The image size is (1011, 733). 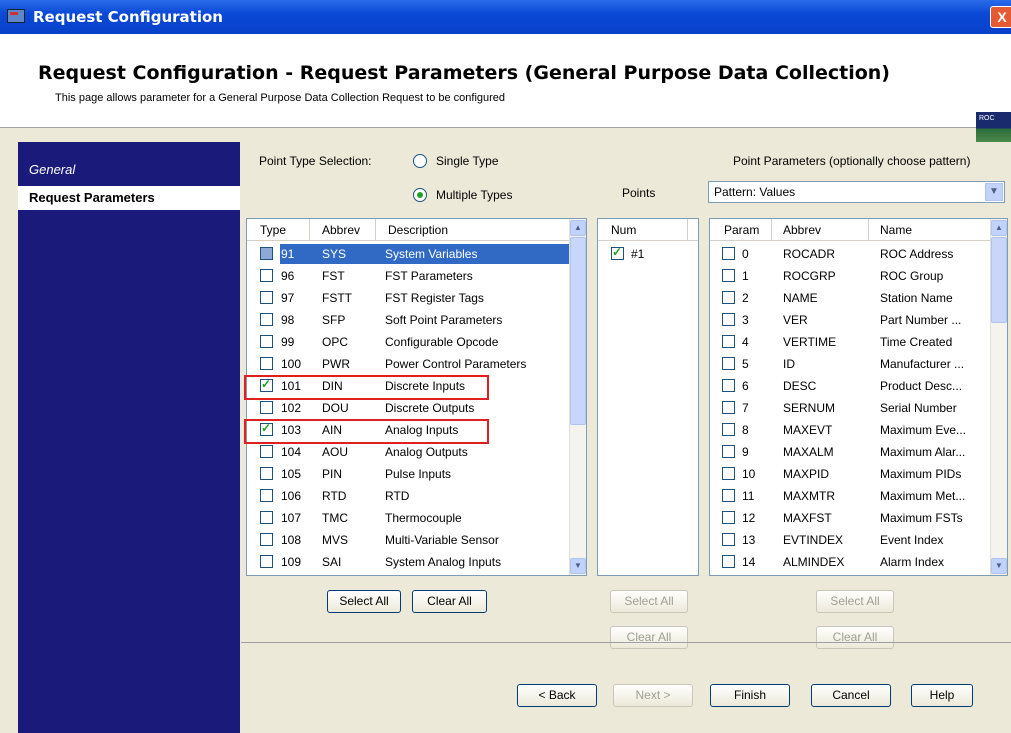 What do you see at coordinates (850, 474) in the screenshot?
I see `list-item: 10 MAXPID Maximum PIDs` at bounding box center [850, 474].